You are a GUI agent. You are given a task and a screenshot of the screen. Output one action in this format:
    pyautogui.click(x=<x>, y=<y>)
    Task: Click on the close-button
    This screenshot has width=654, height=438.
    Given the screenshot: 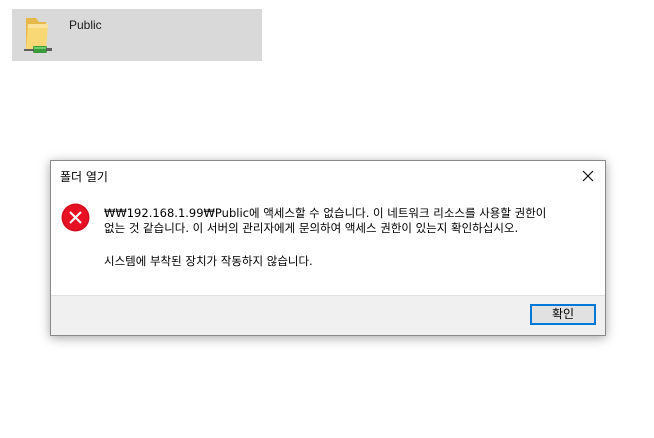 What is the action you would take?
    pyautogui.click(x=588, y=176)
    